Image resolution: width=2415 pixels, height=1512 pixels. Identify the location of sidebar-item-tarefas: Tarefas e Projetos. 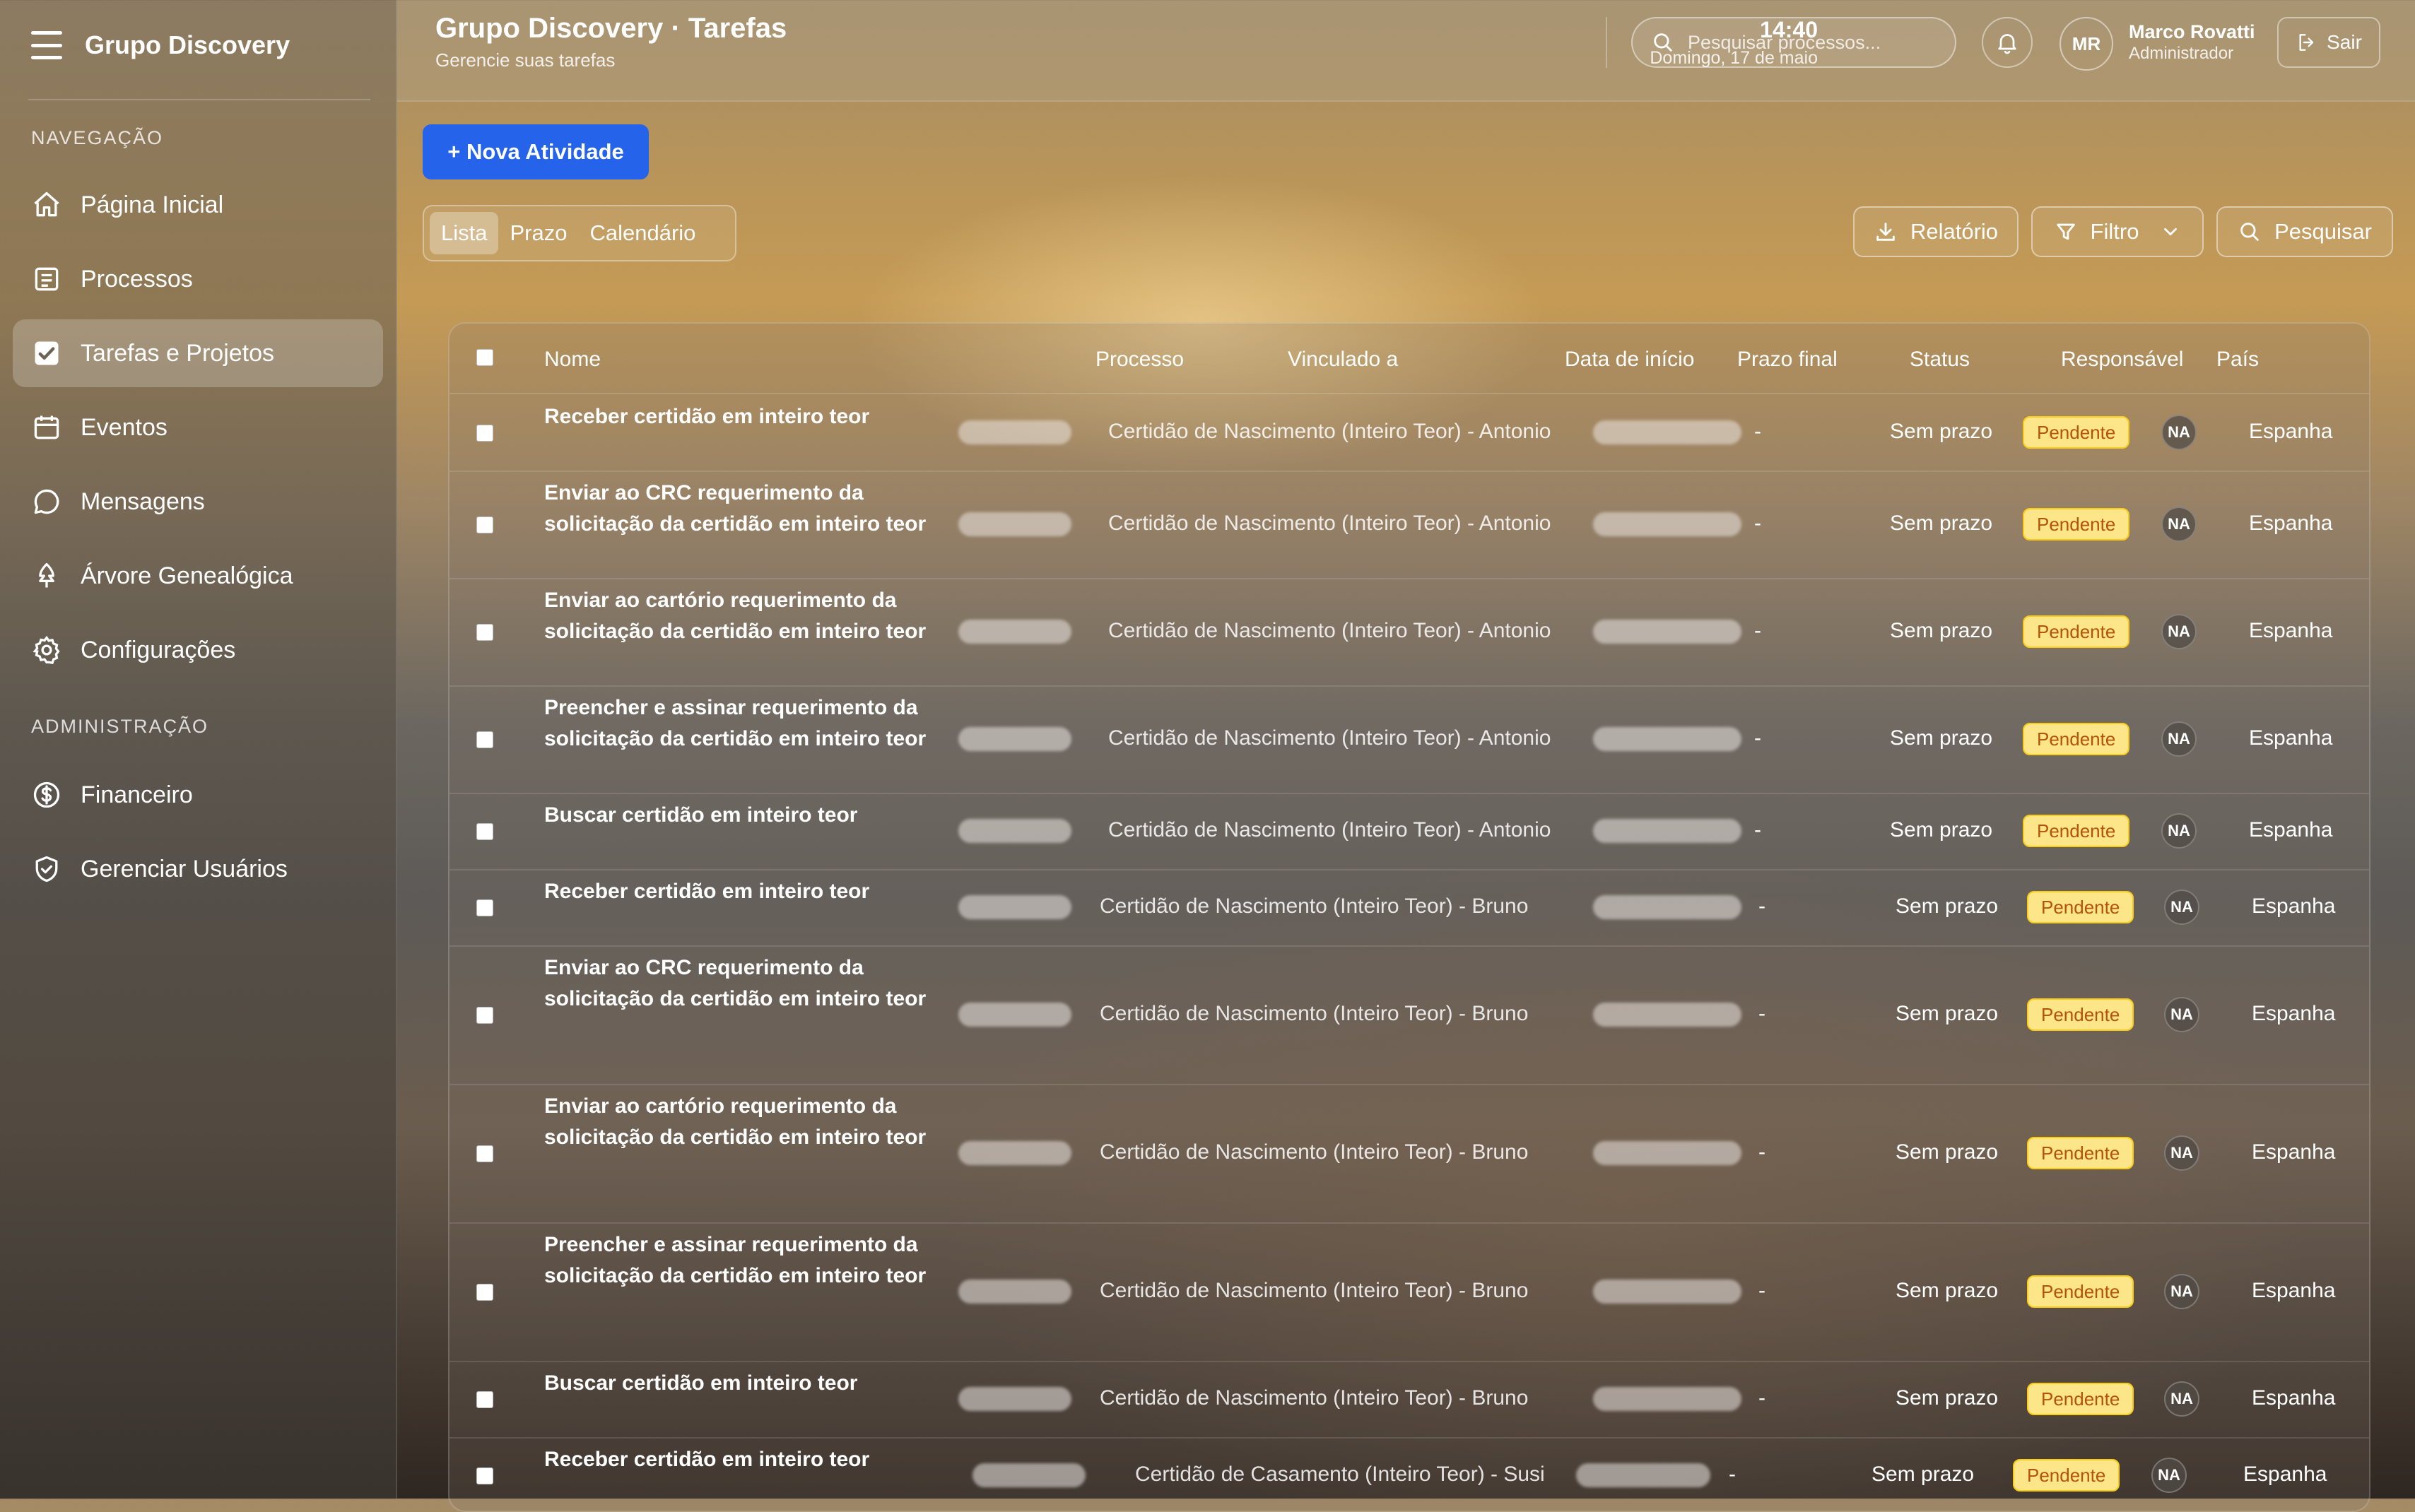
(198, 353).